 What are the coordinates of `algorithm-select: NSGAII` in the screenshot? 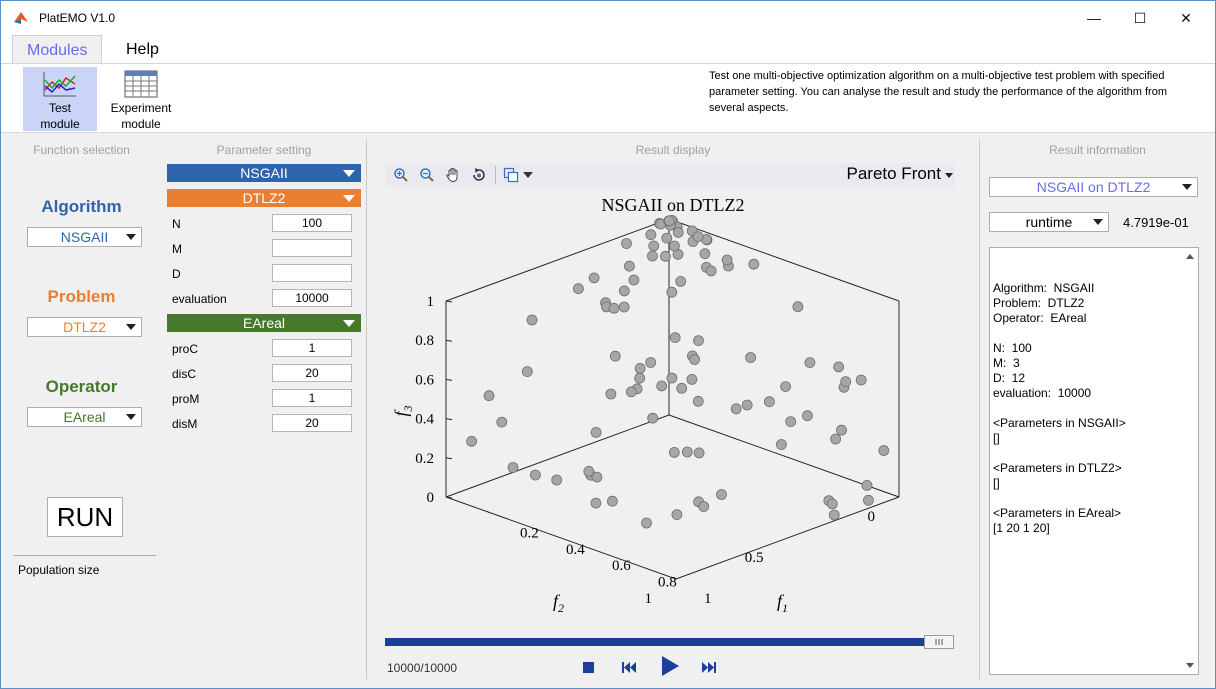 It's located at (84, 237).